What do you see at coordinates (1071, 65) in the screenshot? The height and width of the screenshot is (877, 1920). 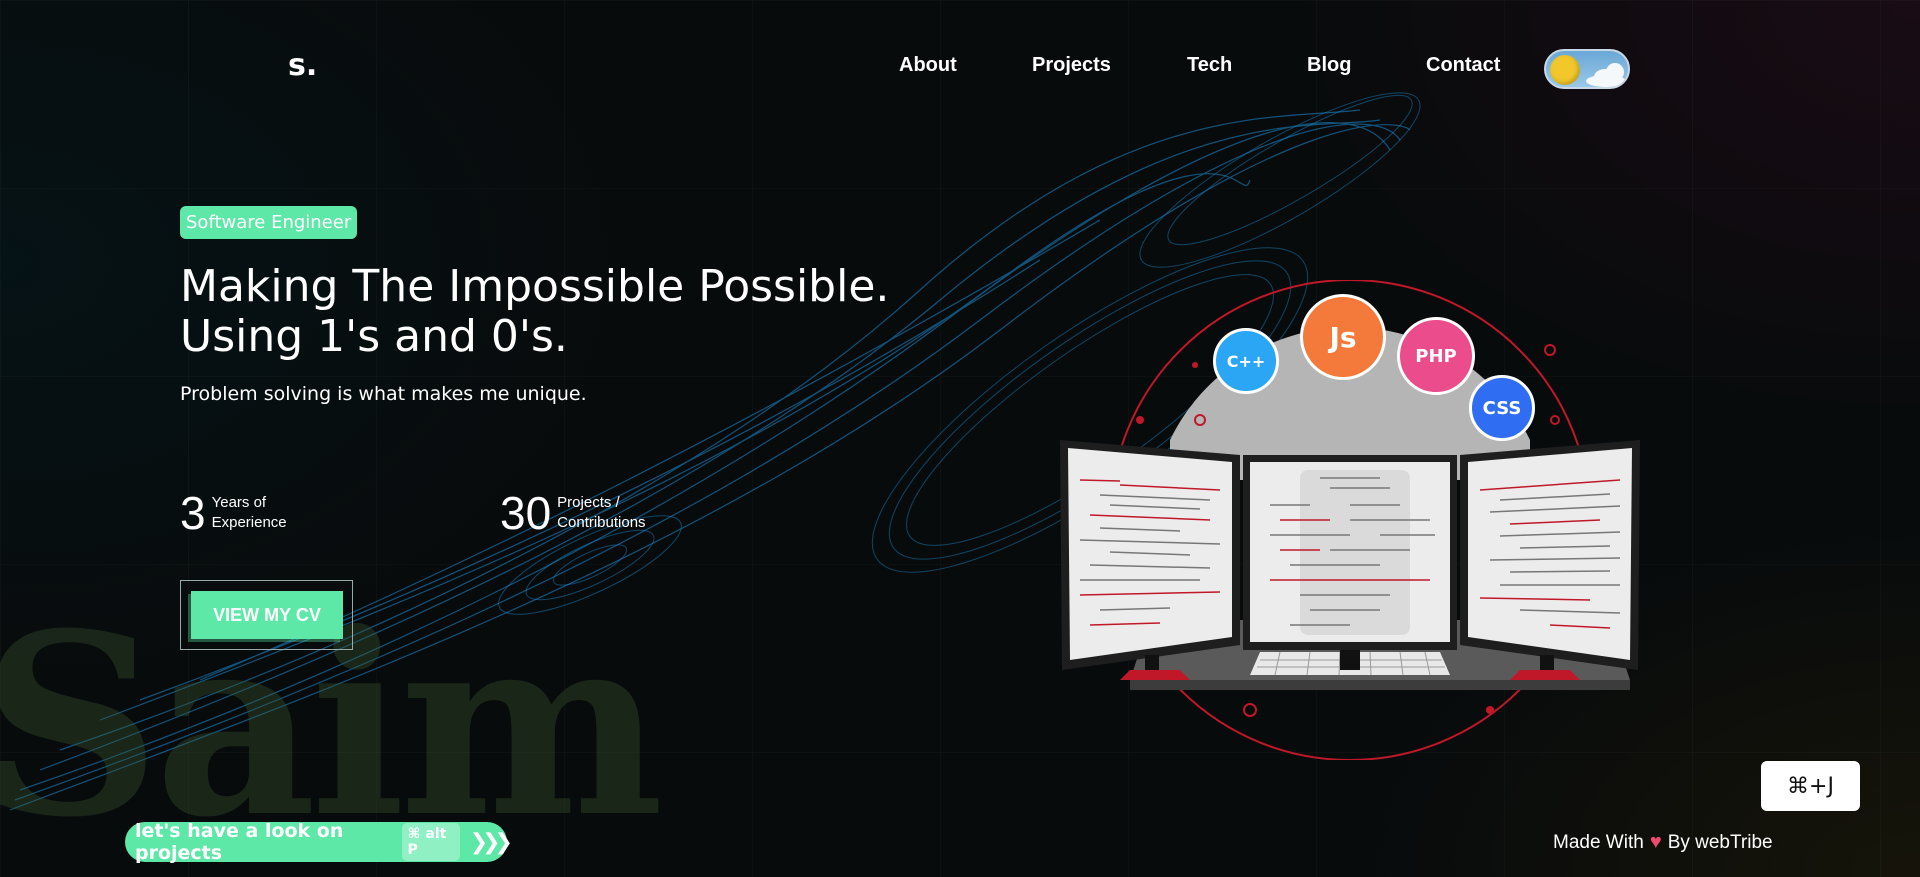 I see `nav-projects: Projects` at bounding box center [1071, 65].